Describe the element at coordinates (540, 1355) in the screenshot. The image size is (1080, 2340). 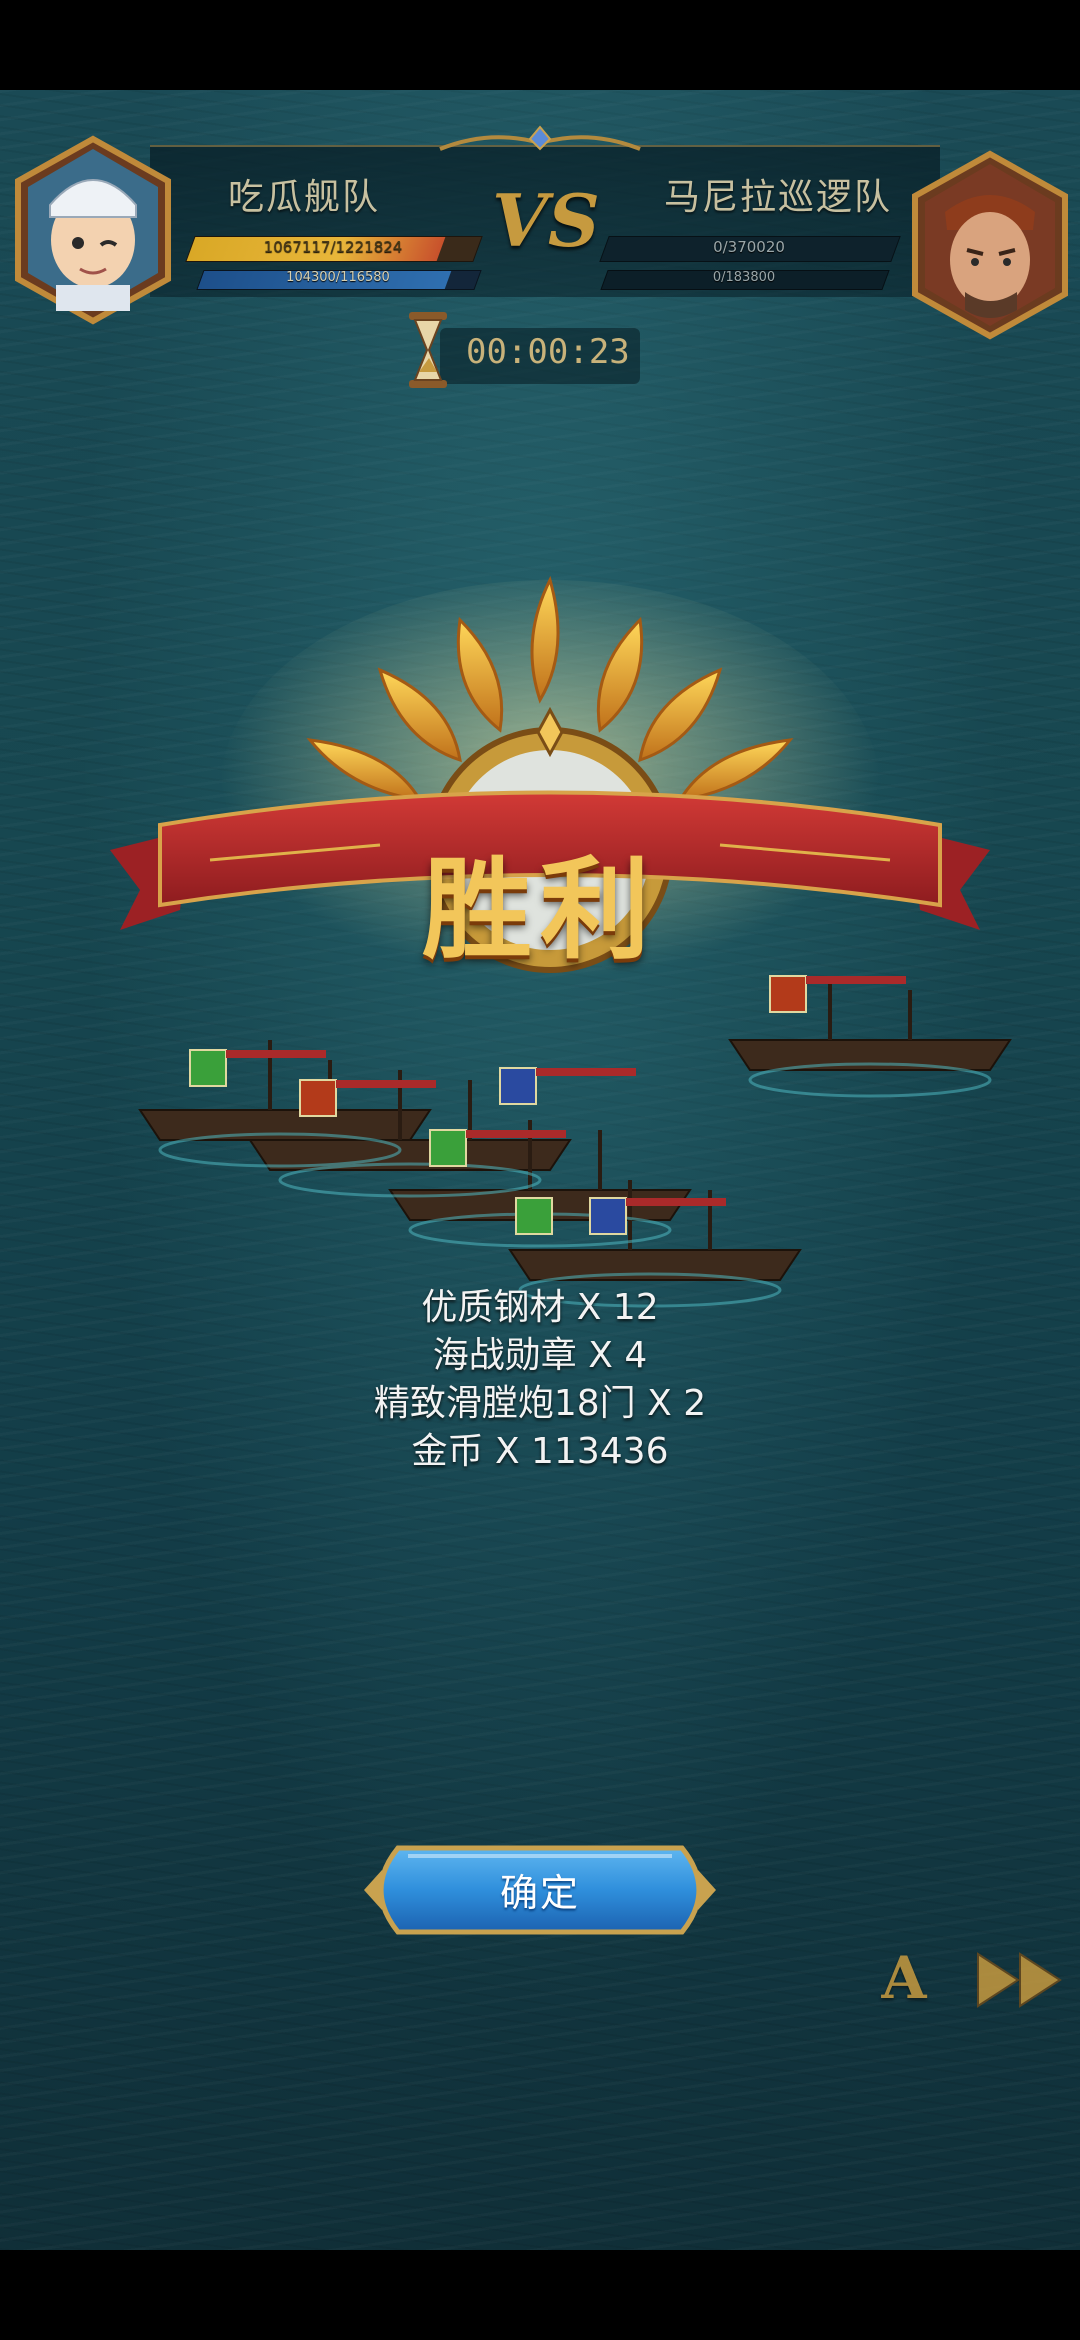
I see `reward-item: 海战勋章 X 4` at that location.